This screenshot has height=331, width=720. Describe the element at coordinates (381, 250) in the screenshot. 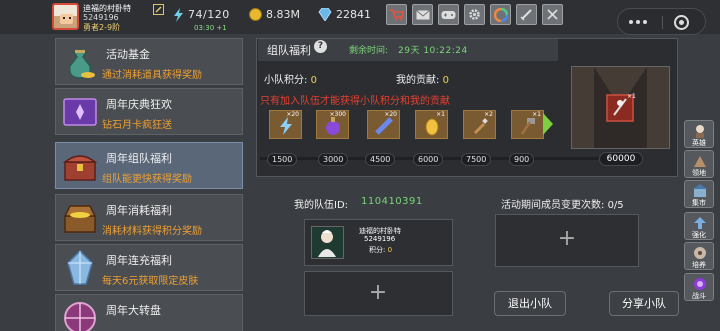

I see `member-points: 积分: 0` at that location.